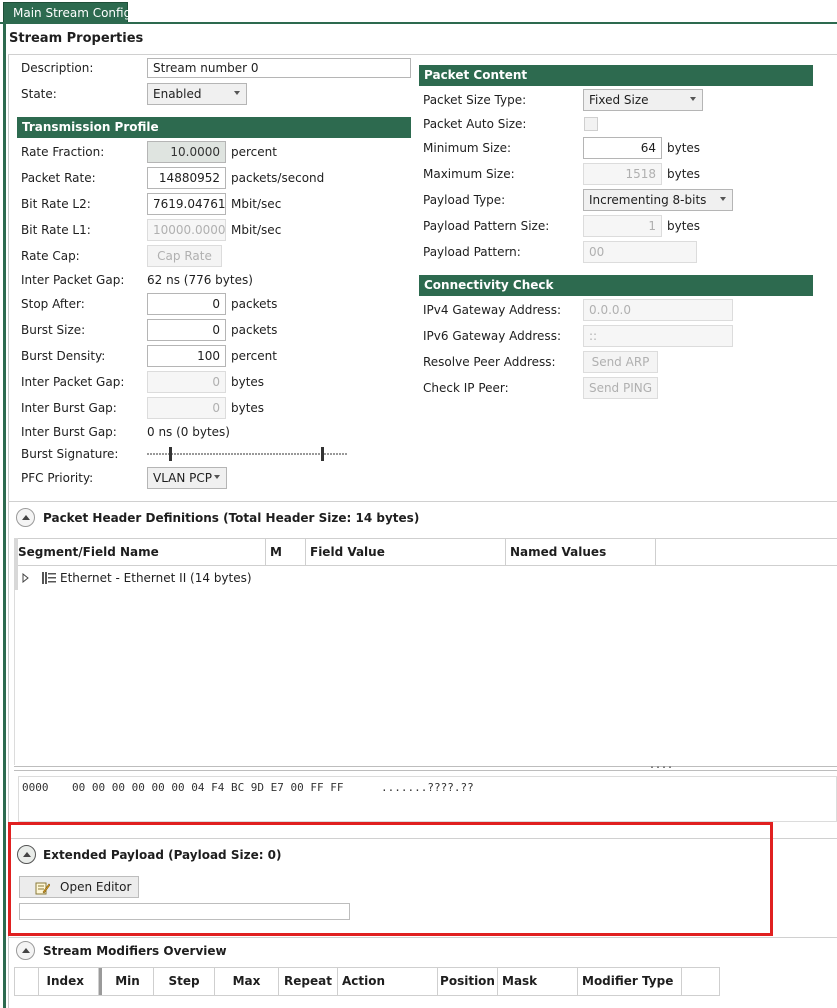 The width and height of the screenshot is (837, 1008). I want to click on packet-size-type-value: Fixed Size, so click(619, 100).